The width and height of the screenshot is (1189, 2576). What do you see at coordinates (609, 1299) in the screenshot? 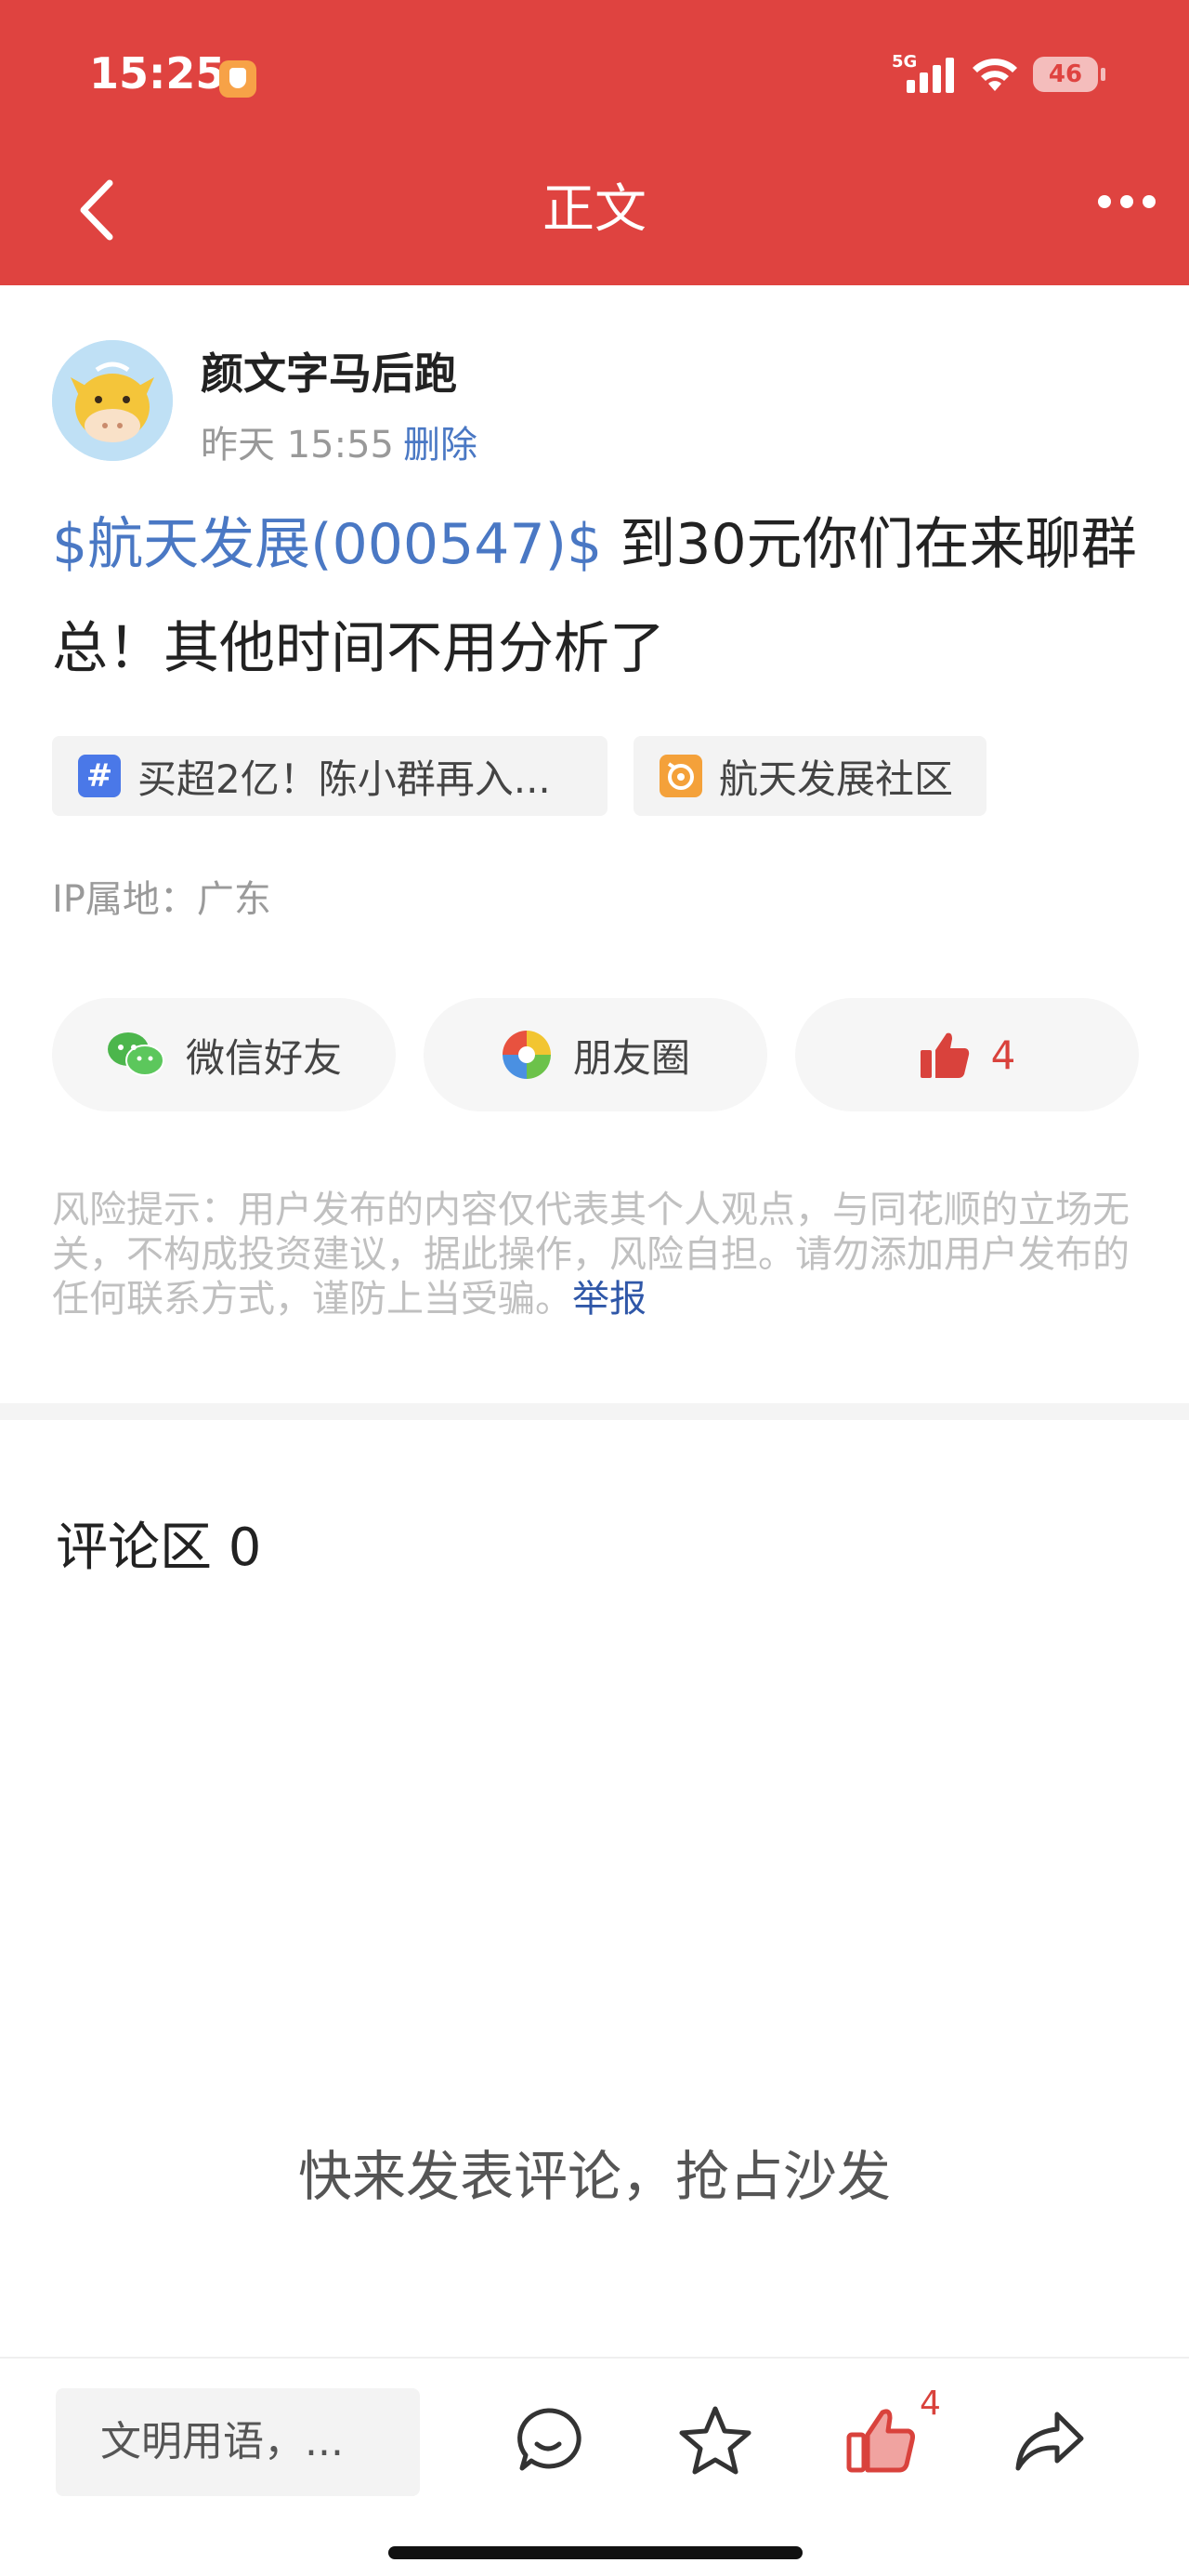
I see `report-link: 举报` at bounding box center [609, 1299].